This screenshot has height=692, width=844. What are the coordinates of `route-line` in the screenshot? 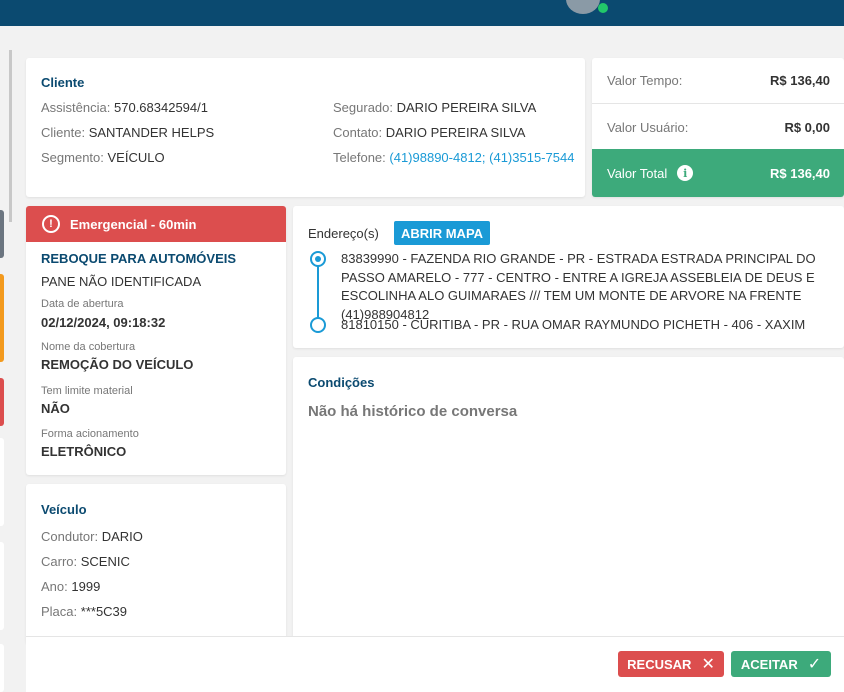 It's located at (318, 292).